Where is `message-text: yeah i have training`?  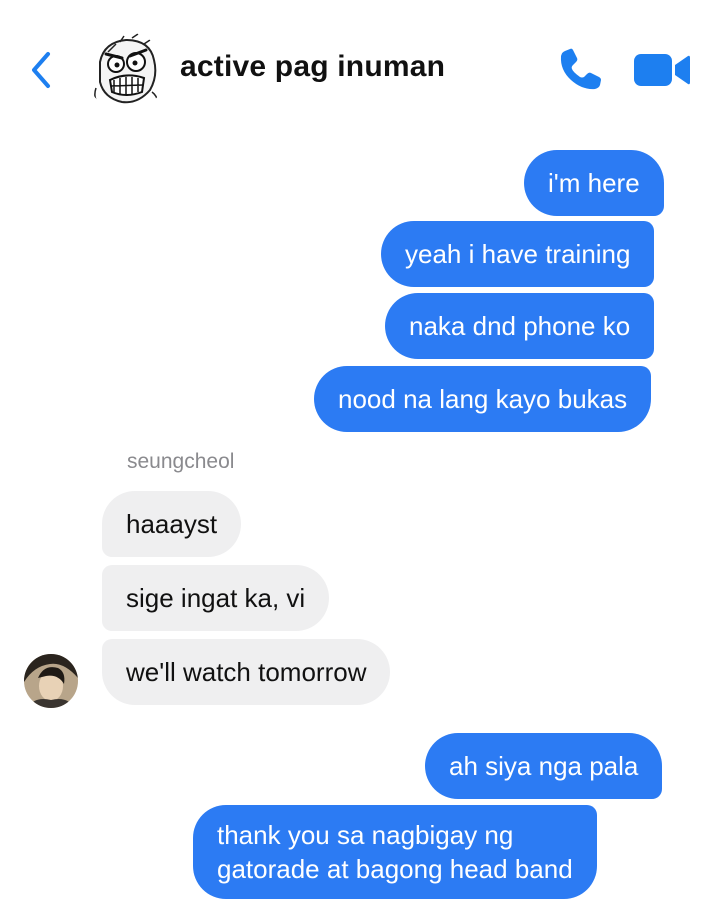
message-text: yeah i have training is located at coordinates (518, 254).